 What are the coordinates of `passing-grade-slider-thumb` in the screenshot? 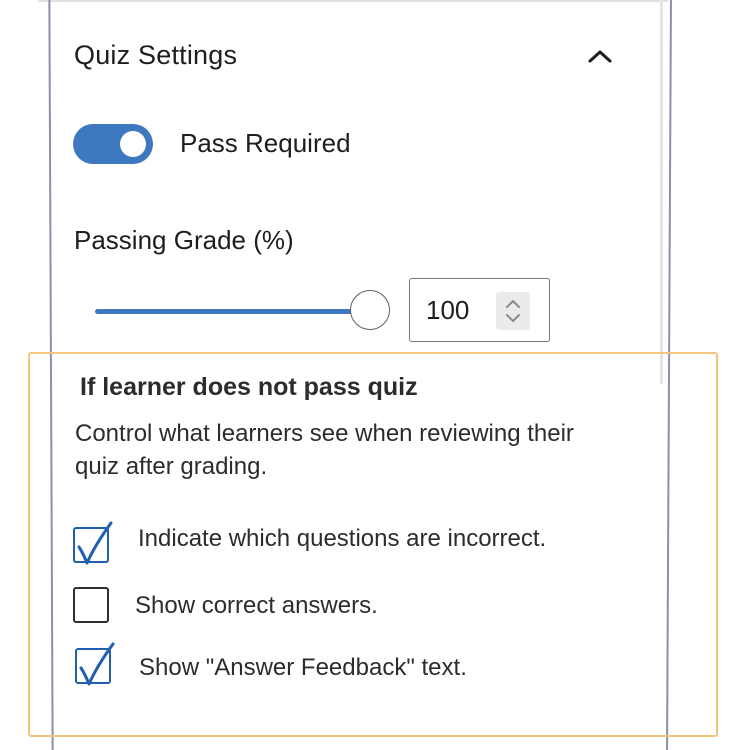 It's located at (370, 310).